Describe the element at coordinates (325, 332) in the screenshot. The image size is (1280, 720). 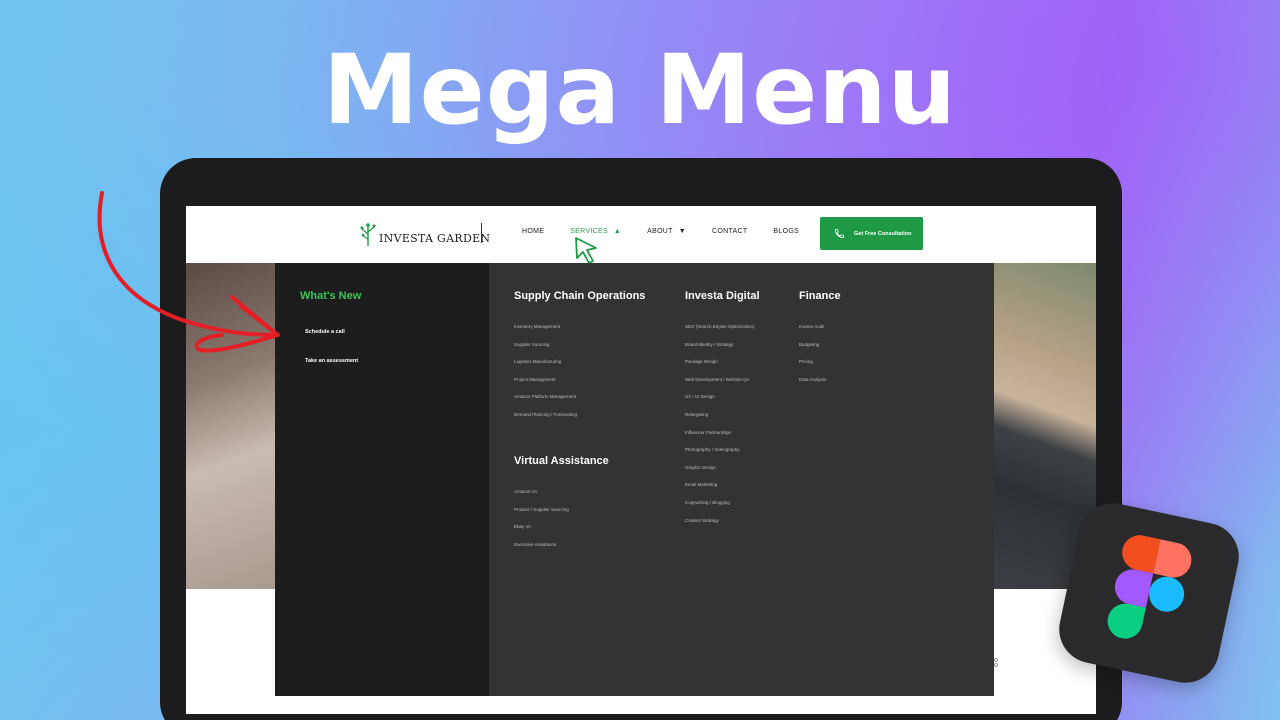
I see `schedule-call-link: Schedule a call` at that location.